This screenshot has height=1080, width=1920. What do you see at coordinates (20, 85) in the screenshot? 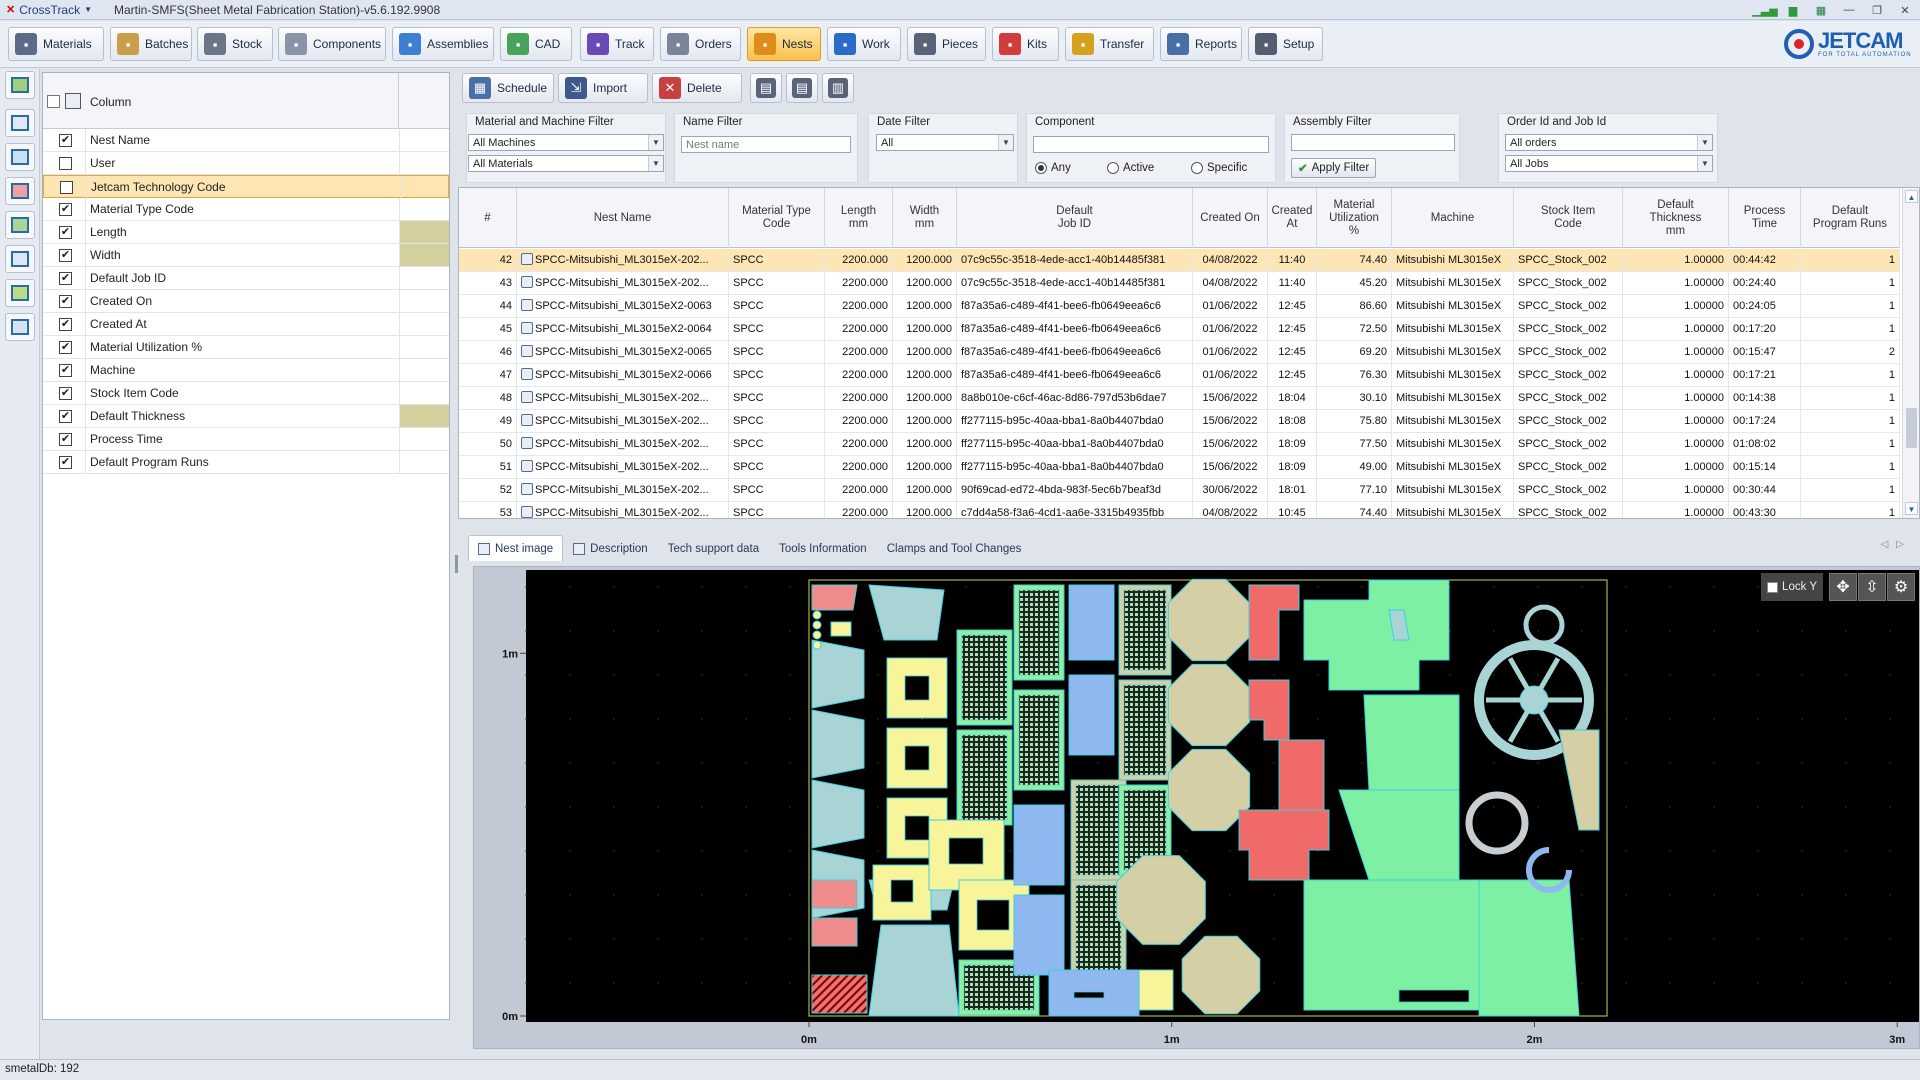
I see `toggle-panel-button` at bounding box center [20, 85].